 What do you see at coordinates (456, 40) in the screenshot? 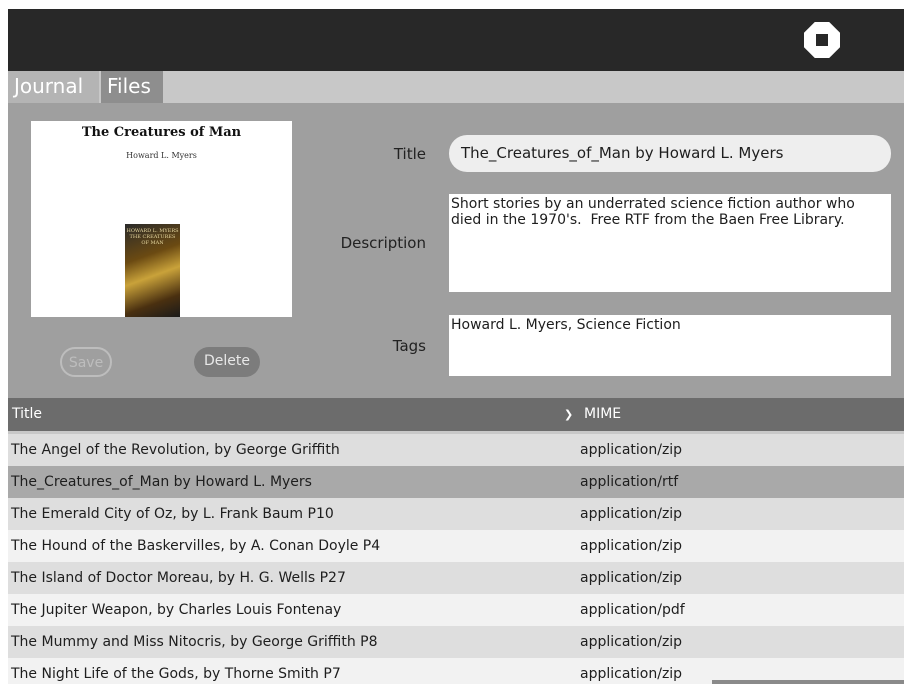
I see `toolbar` at bounding box center [456, 40].